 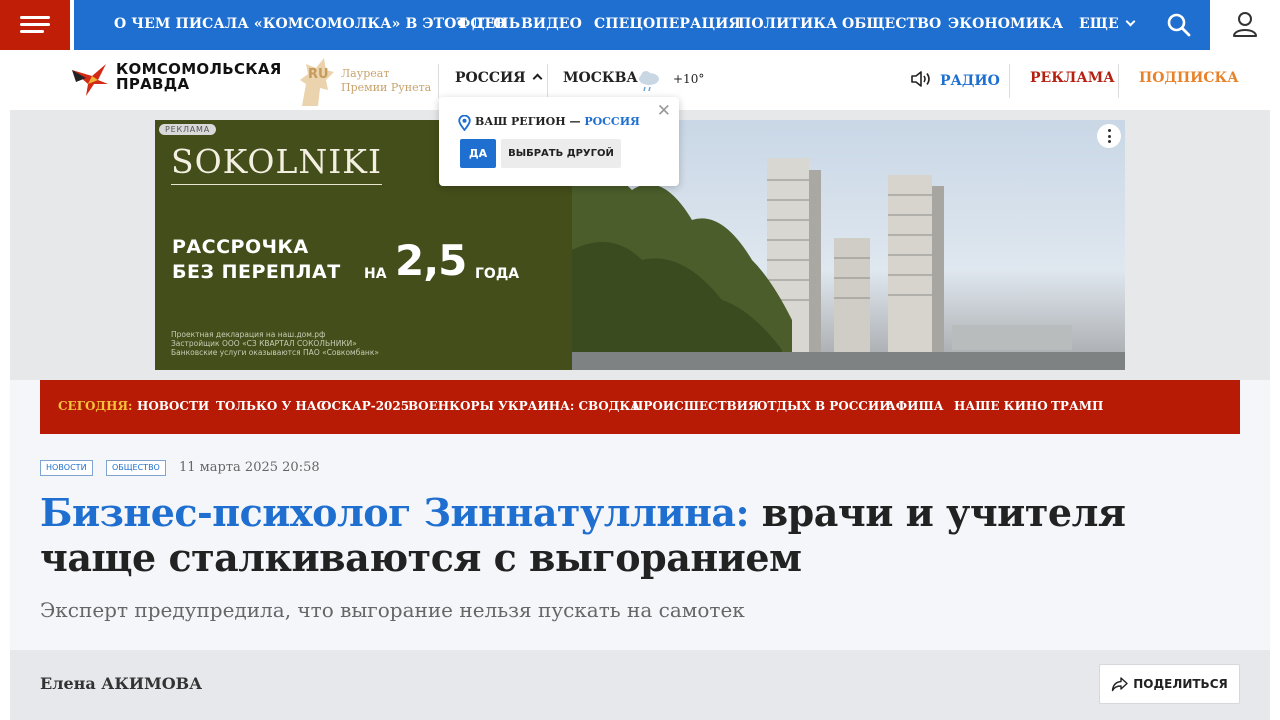 I want to click on subscription-link: ПОДПИСКА, so click(x=1189, y=78).